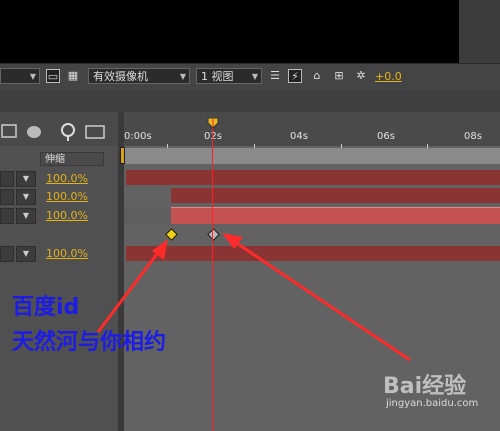 This screenshot has width=500, height=431. What do you see at coordinates (89, 342) in the screenshot?
I see `watermark-text-line2: 天然河与你相约` at bounding box center [89, 342].